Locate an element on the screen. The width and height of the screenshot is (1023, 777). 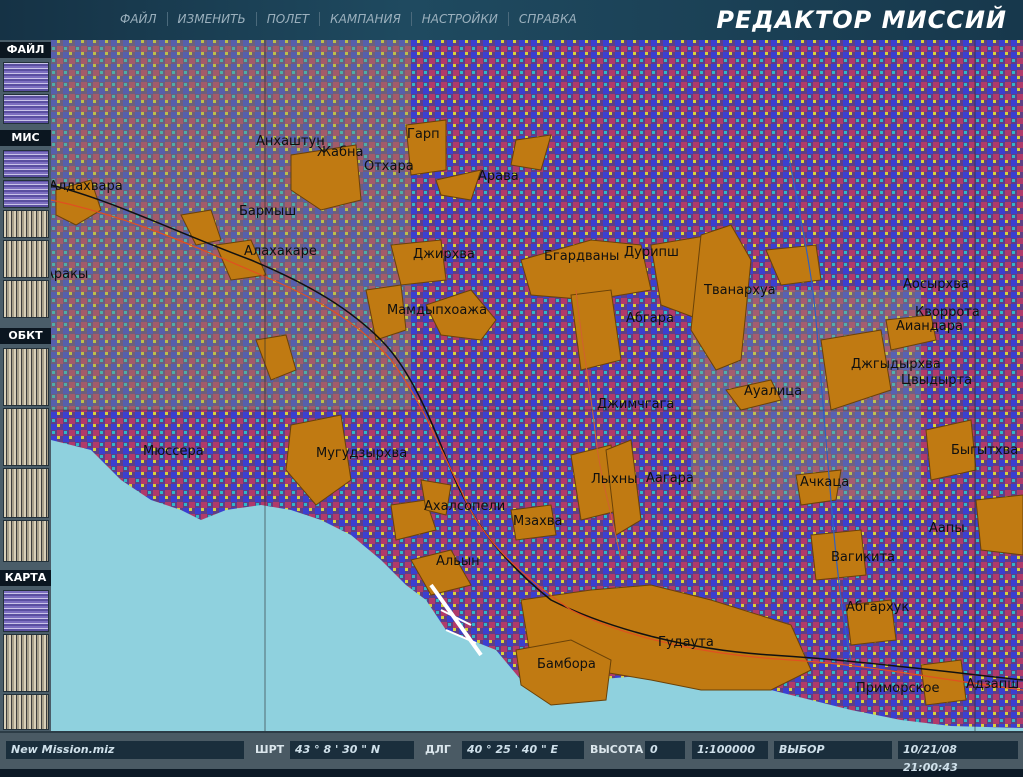
city-label: Мюссера is located at coordinates (173, 451).